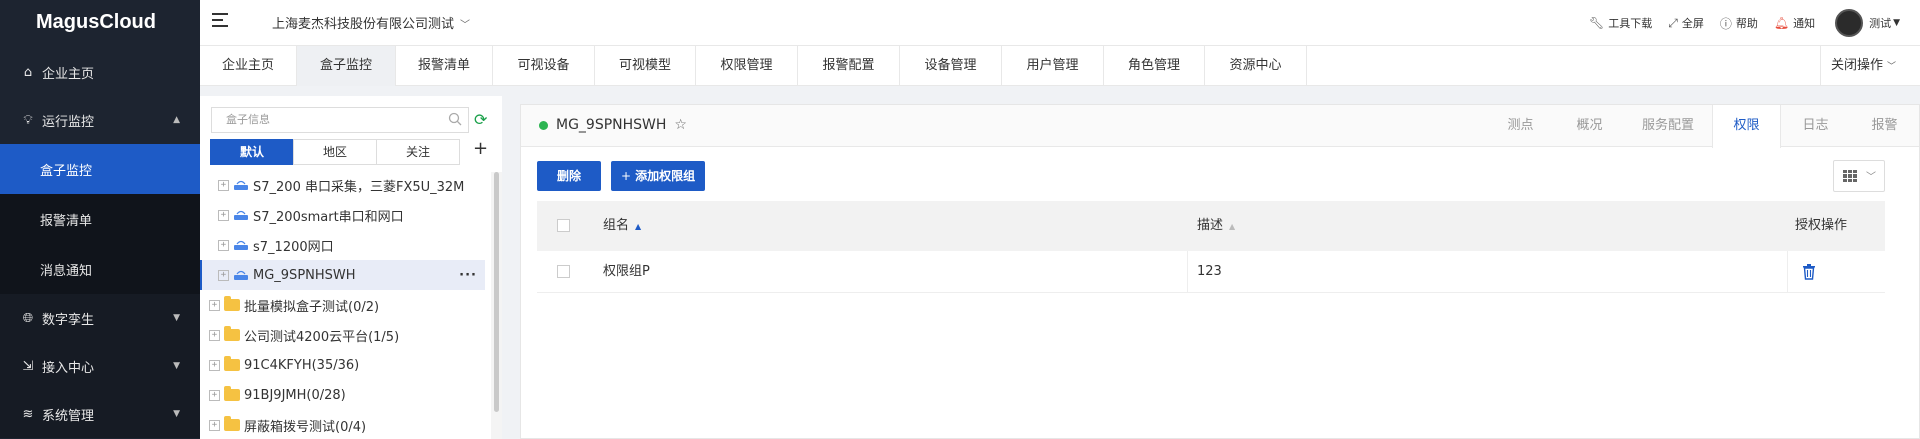  Describe the element at coordinates (951, 66) in the screenshot. I see `tab-device-mgmt: 设备管理` at that location.